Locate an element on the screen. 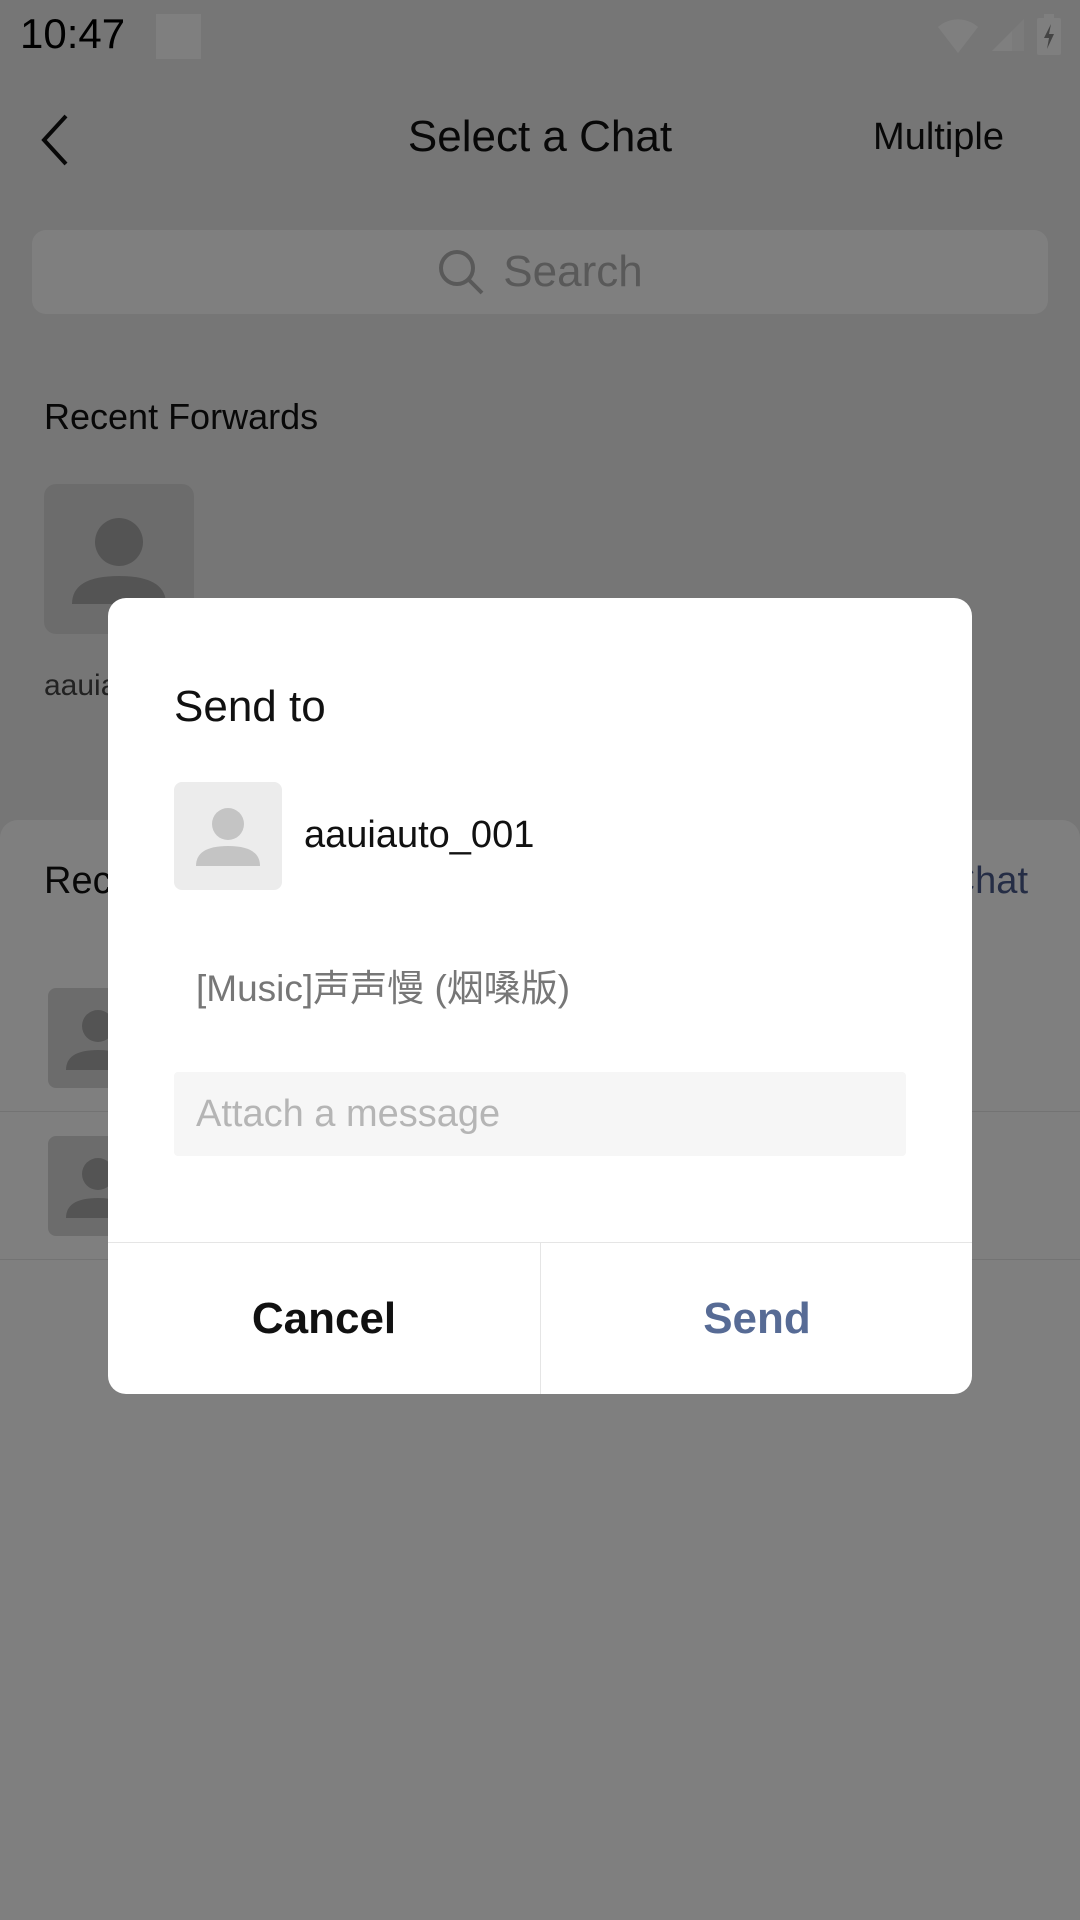 The image size is (1080, 1920). recipient-avatar is located at coordinates (228, 836).